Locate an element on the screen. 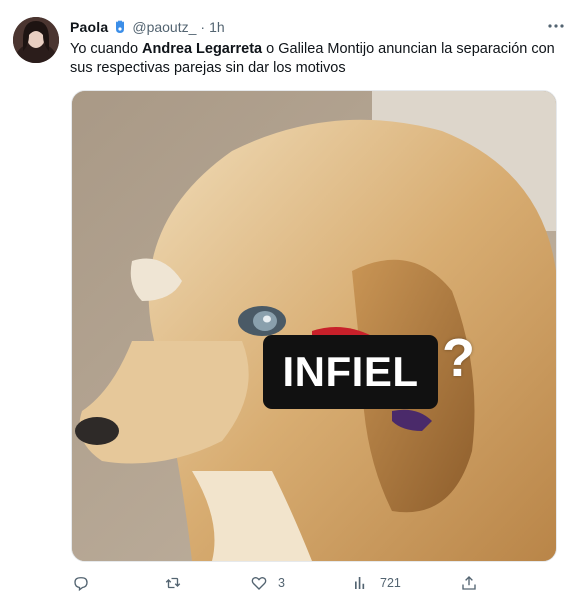 The image size is (587, 600). tweet-text-part: Yo cuando is located at coordinates (106, 49).